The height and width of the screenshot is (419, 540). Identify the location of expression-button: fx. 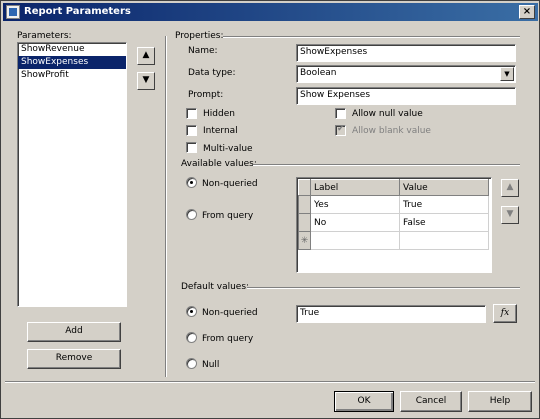
(505, 313).